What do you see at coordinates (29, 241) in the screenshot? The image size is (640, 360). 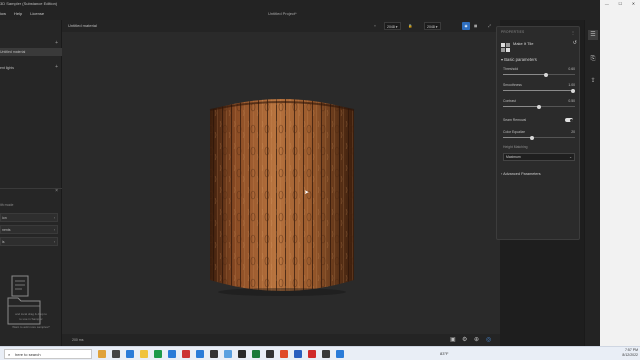 I see `layer-box-3: ls ›` at bounding box center [29, 241].